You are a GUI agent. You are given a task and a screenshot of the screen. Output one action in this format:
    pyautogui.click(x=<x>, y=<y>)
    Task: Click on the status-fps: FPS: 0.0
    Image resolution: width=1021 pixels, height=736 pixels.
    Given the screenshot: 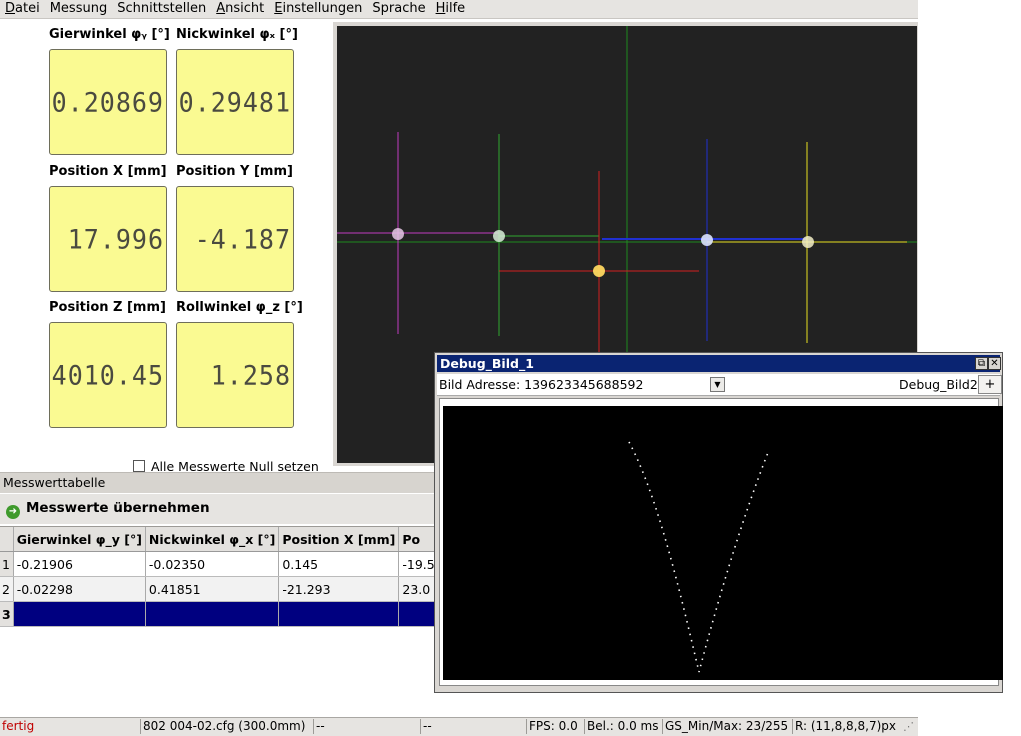 What is the action you would take?
    pyautogui.click(x=555, y=726)
    